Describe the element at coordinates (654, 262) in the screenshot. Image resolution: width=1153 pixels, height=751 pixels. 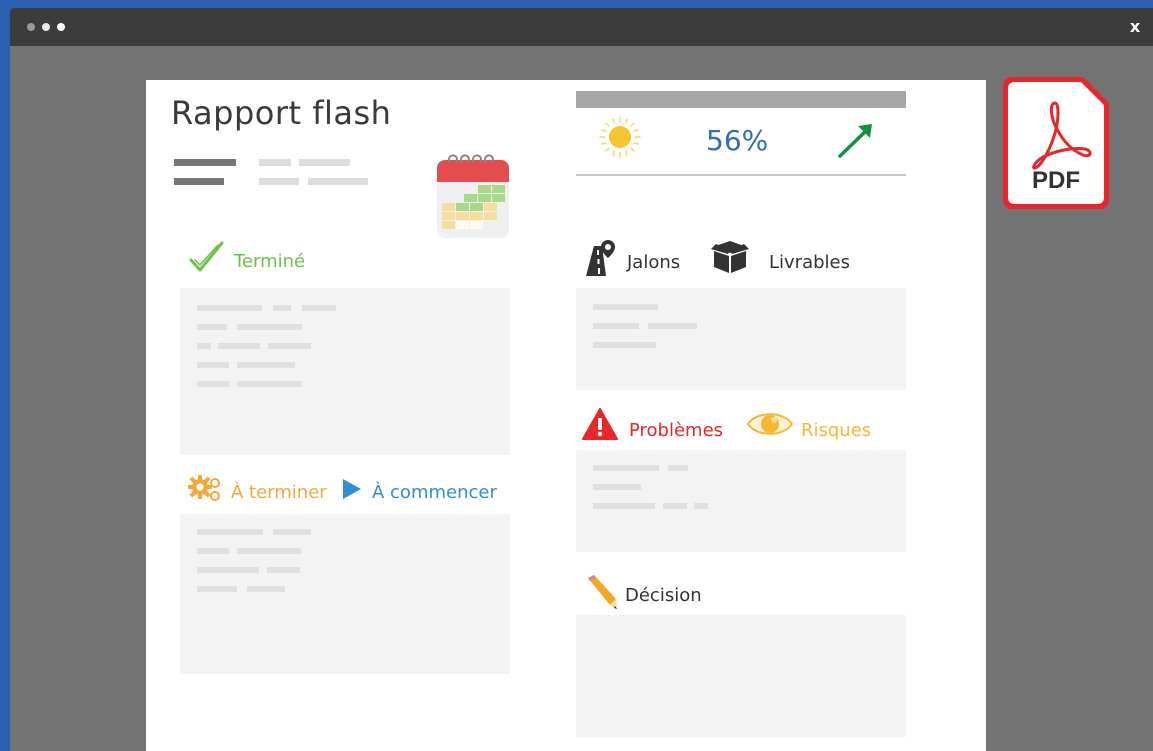
I see `section-milestones-label: Jalons` at that location.